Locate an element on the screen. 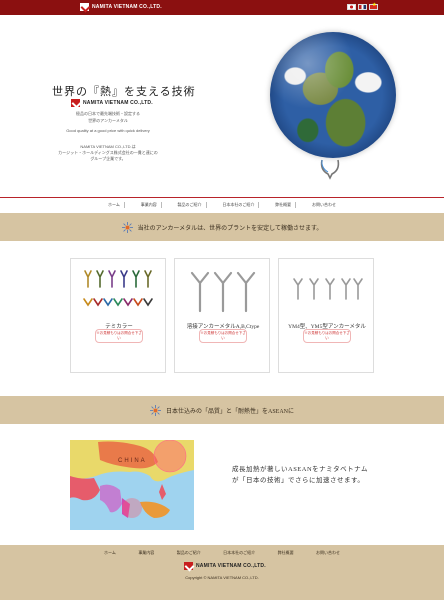  main-nav: ホーム 事業内容 製品のご紹介 日本本社のご紹介 弊社概要 お問い合わせ is located at coordinates (222, 205).